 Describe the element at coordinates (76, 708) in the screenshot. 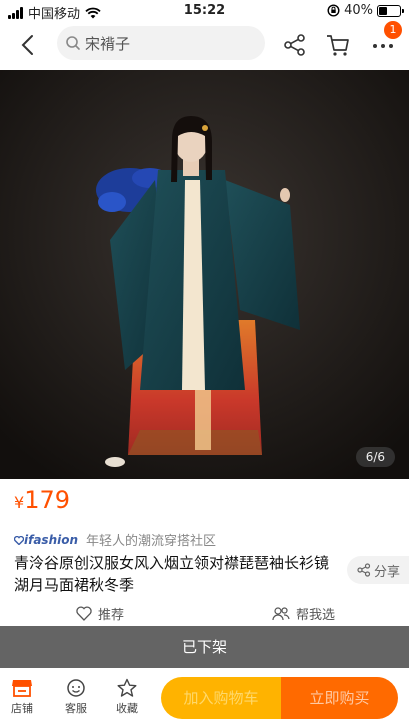

I see `service-label: 客服` at that location.